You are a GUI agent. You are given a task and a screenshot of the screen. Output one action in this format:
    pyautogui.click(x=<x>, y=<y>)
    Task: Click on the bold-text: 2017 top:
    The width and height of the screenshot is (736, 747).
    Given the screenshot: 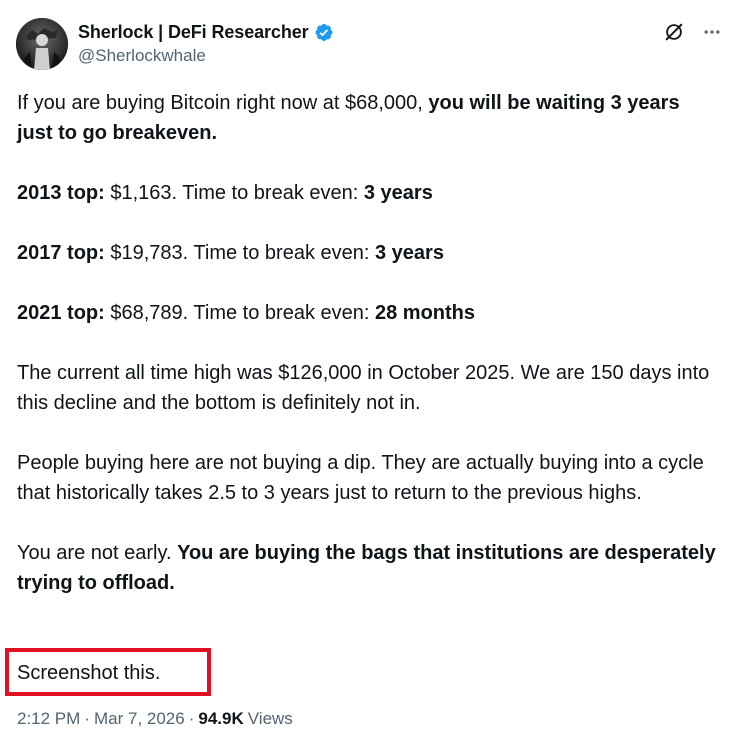 What is the action you would take?
    pyautogui.click(x=61, y=253)
    